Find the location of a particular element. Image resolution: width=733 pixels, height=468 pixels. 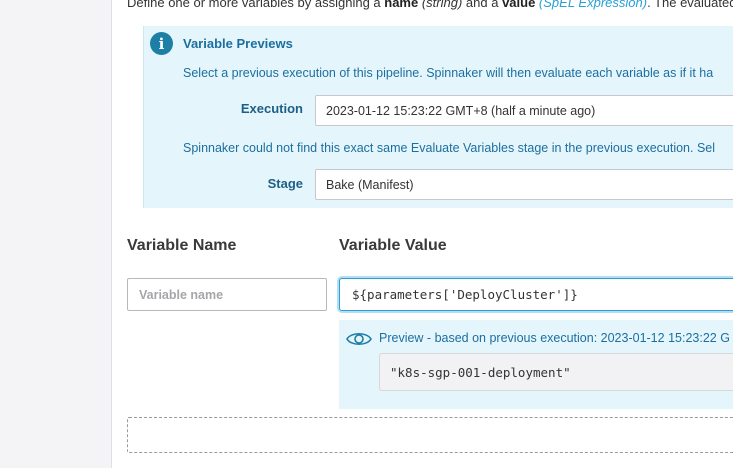

intro-middle: and a is located at coordinates (482, 5).